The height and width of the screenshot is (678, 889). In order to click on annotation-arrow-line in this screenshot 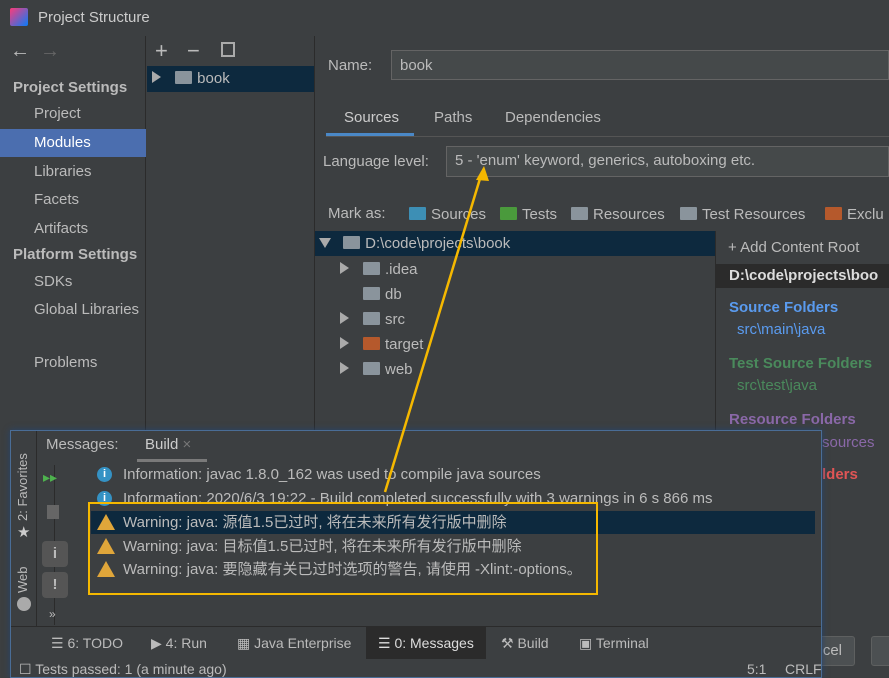, I will do `click(433, 332)`.